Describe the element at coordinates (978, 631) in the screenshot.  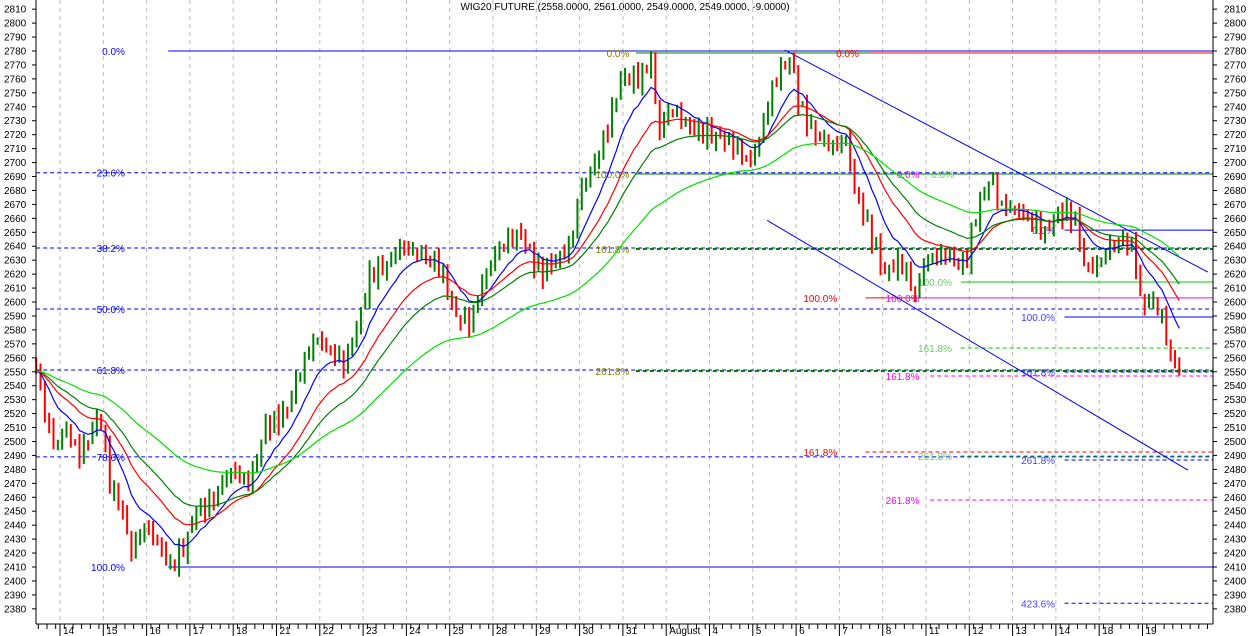
I see `x-tick-label: 12` at that location.